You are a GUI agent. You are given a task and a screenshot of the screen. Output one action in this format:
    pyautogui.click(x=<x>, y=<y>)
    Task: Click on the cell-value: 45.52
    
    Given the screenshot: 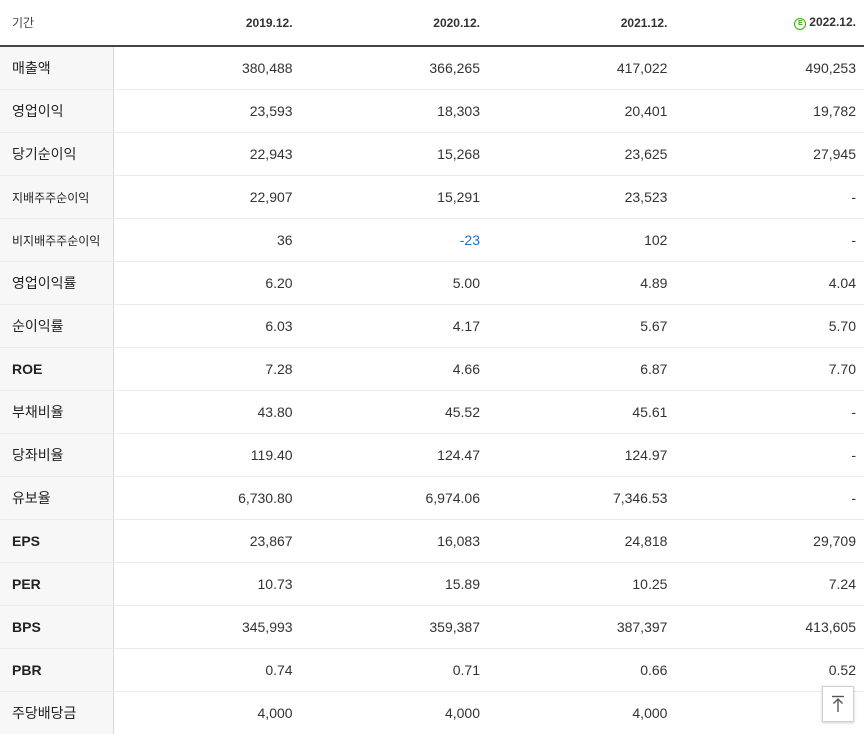 What is the action you would take?
    pyautogui.click(x=394, y=412)
    